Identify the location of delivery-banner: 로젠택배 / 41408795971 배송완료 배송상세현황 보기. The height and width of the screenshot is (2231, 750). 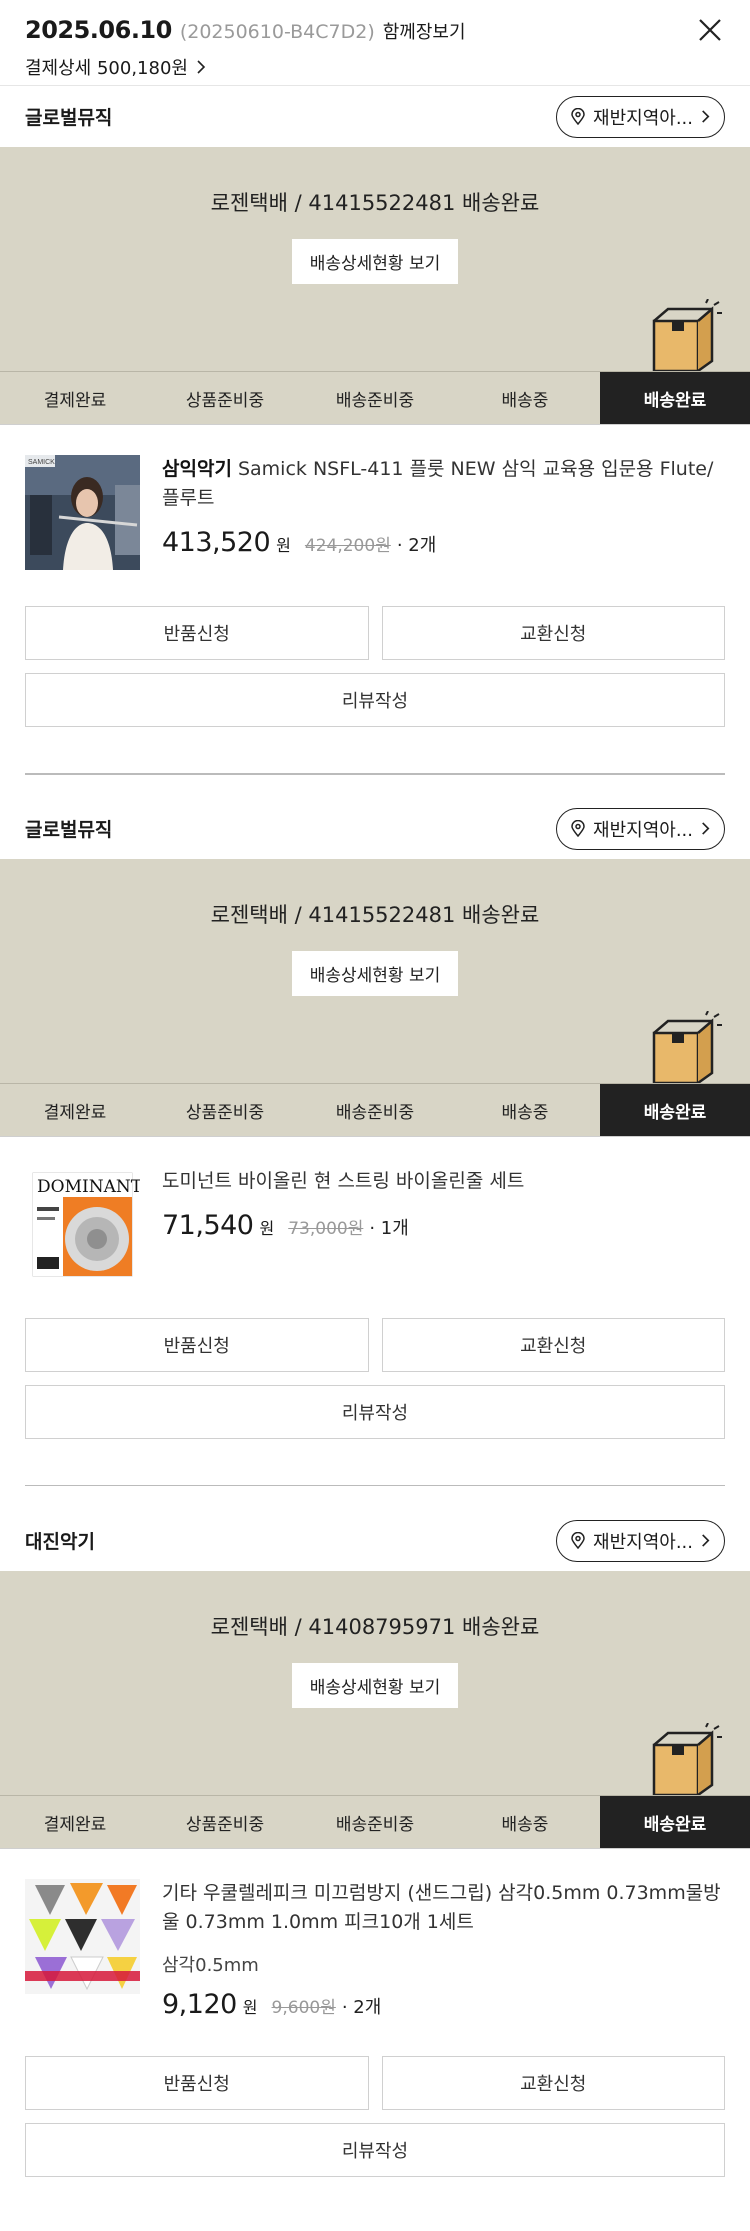
(375, 1683).